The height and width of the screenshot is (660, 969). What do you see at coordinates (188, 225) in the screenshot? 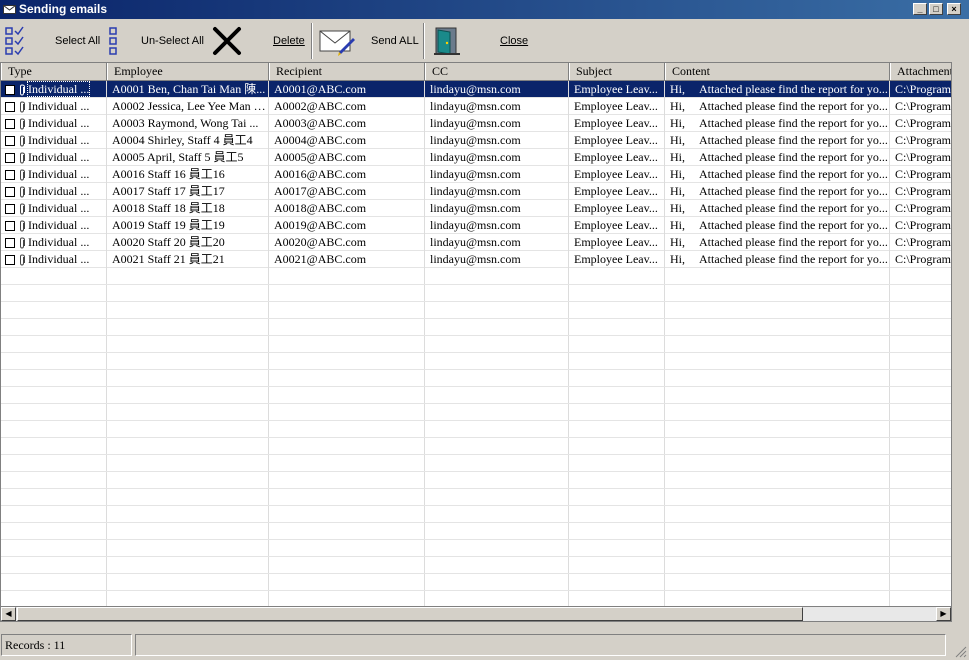
I see `cell-employee: A0019 Staff 19 員工19` at bounding box center [188, 225].